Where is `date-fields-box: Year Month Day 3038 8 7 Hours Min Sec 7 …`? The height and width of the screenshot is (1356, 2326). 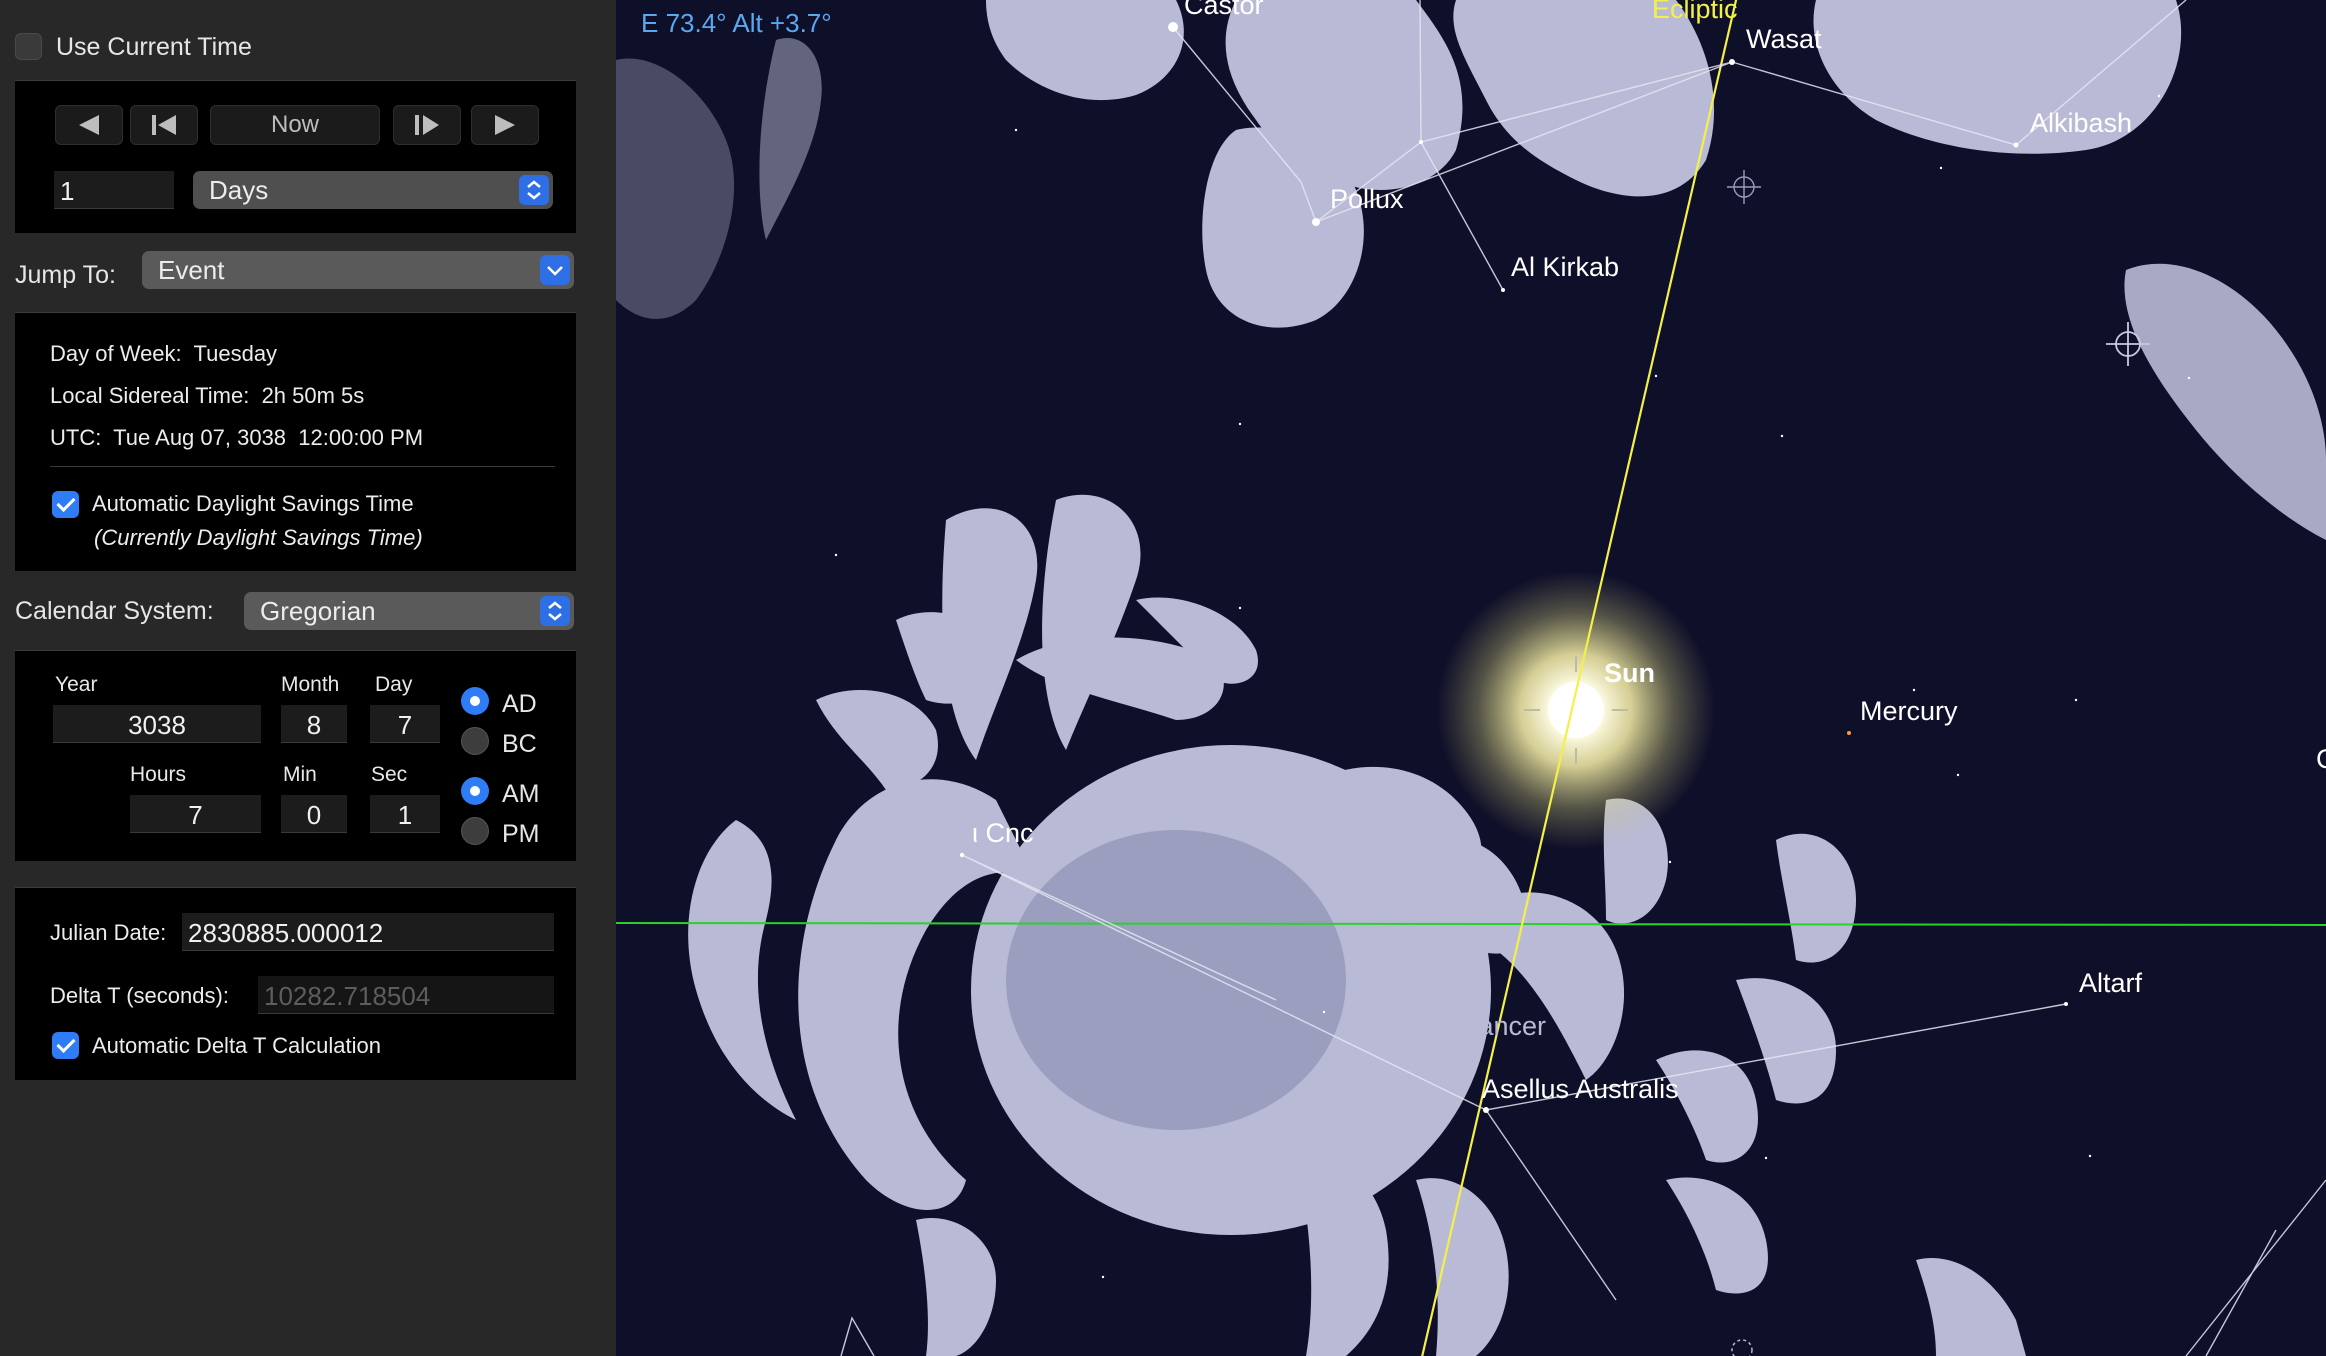 date-fields-box: Year Month Day 3038 8 7 Hours Min Sec 7 … is located at coordinates (295, 755).